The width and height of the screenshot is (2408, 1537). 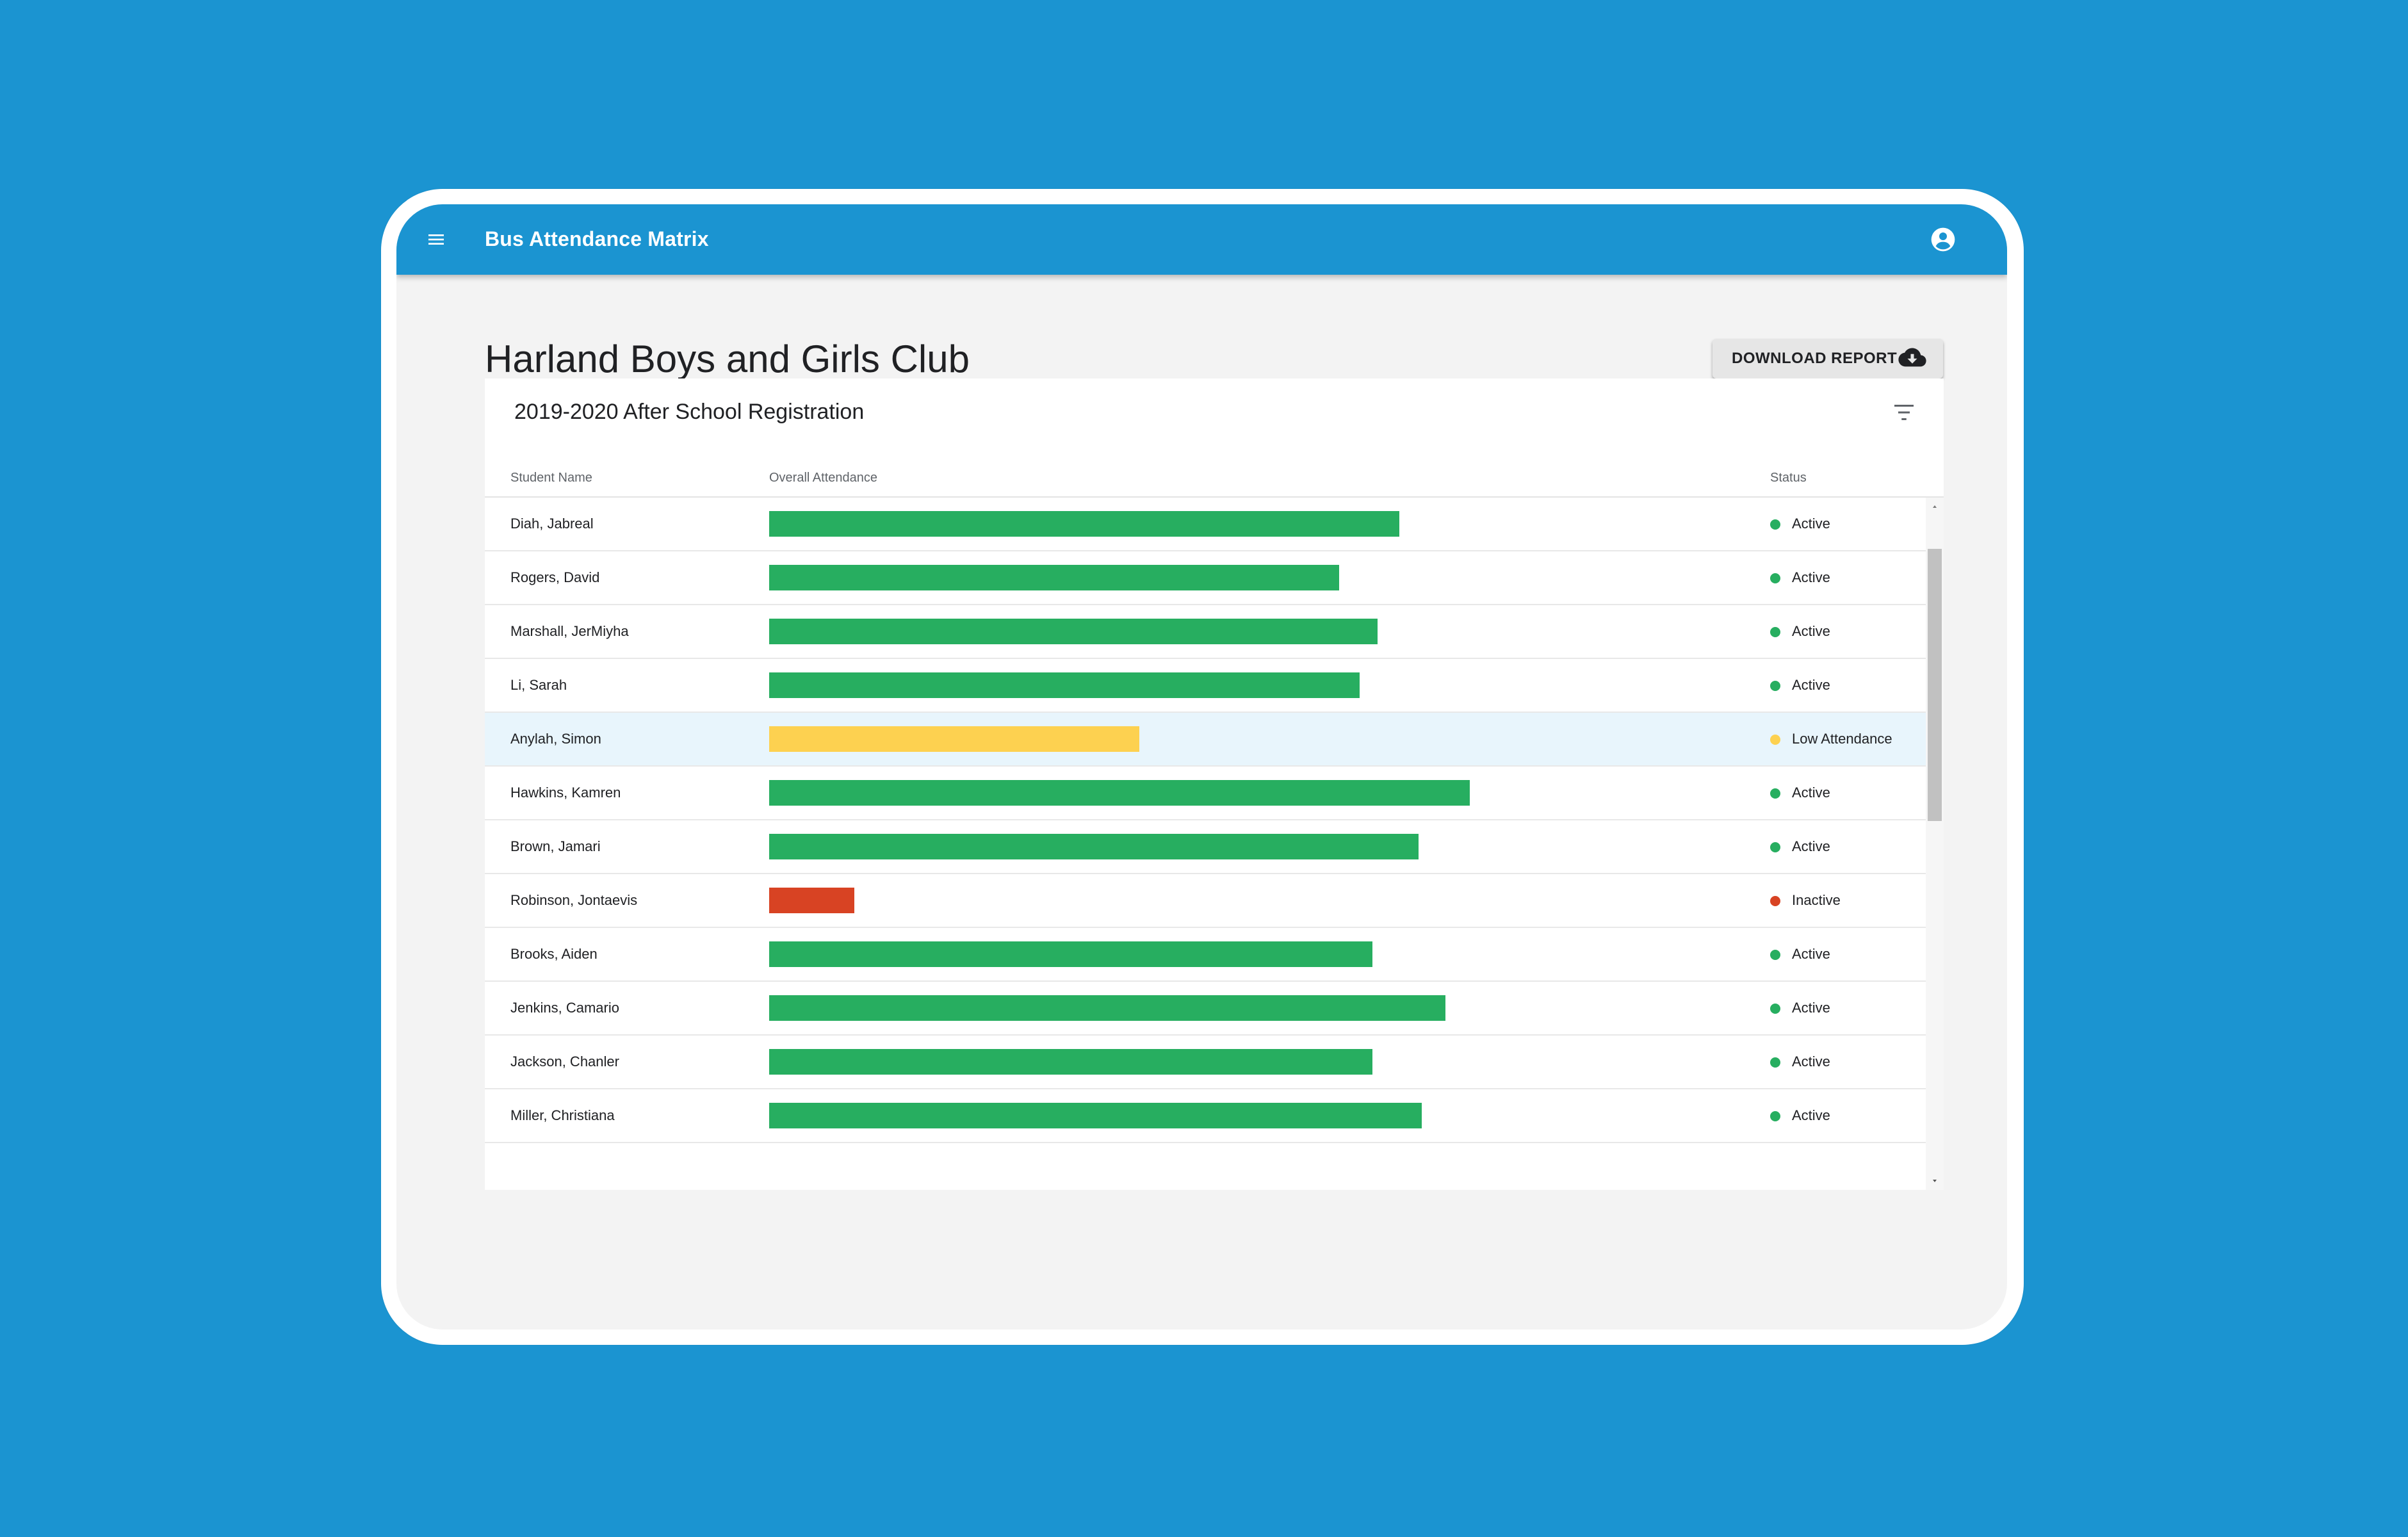 What do you see at coordinates (574, 900) in the screenshot?
I see `student-name: Robinson, Jontaevis` at bounding box center [574, 900].